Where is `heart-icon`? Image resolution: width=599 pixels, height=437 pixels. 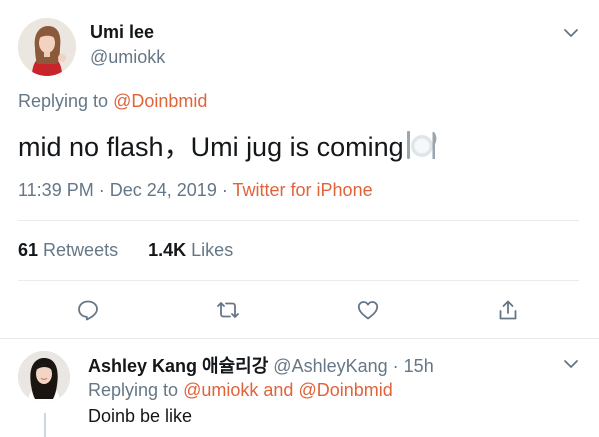 heart-icon is located at coordinates (368, 310).